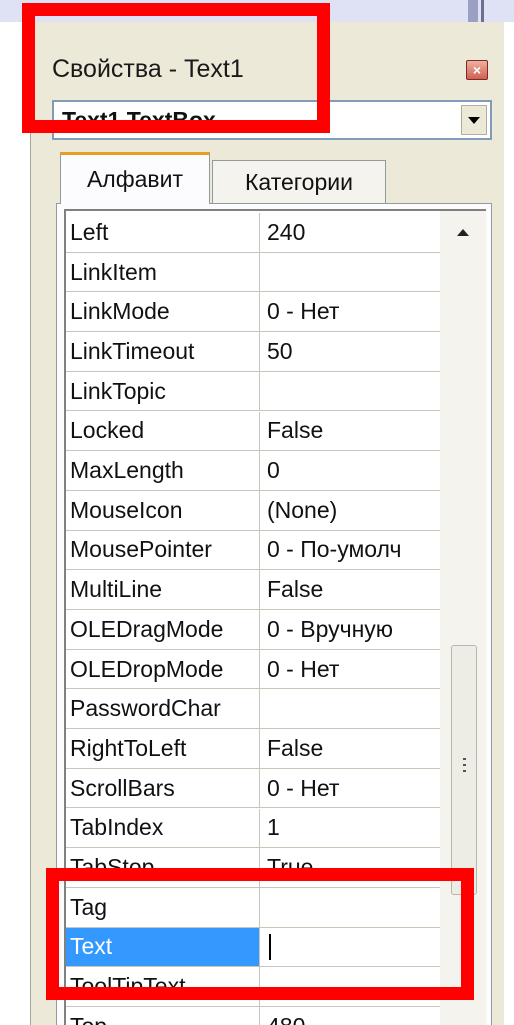 The image size is (514, 1025). I want to click on property-name: MouseIcon, so click(163, 510).